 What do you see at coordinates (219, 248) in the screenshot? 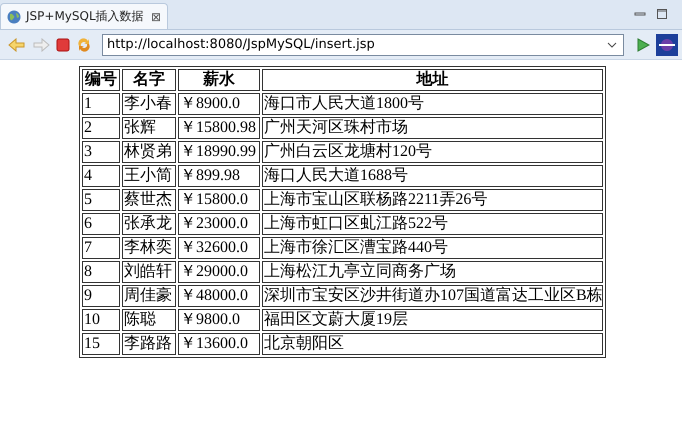
I see `table-cell: ￥32600.0` at bounding box center [219, 248].